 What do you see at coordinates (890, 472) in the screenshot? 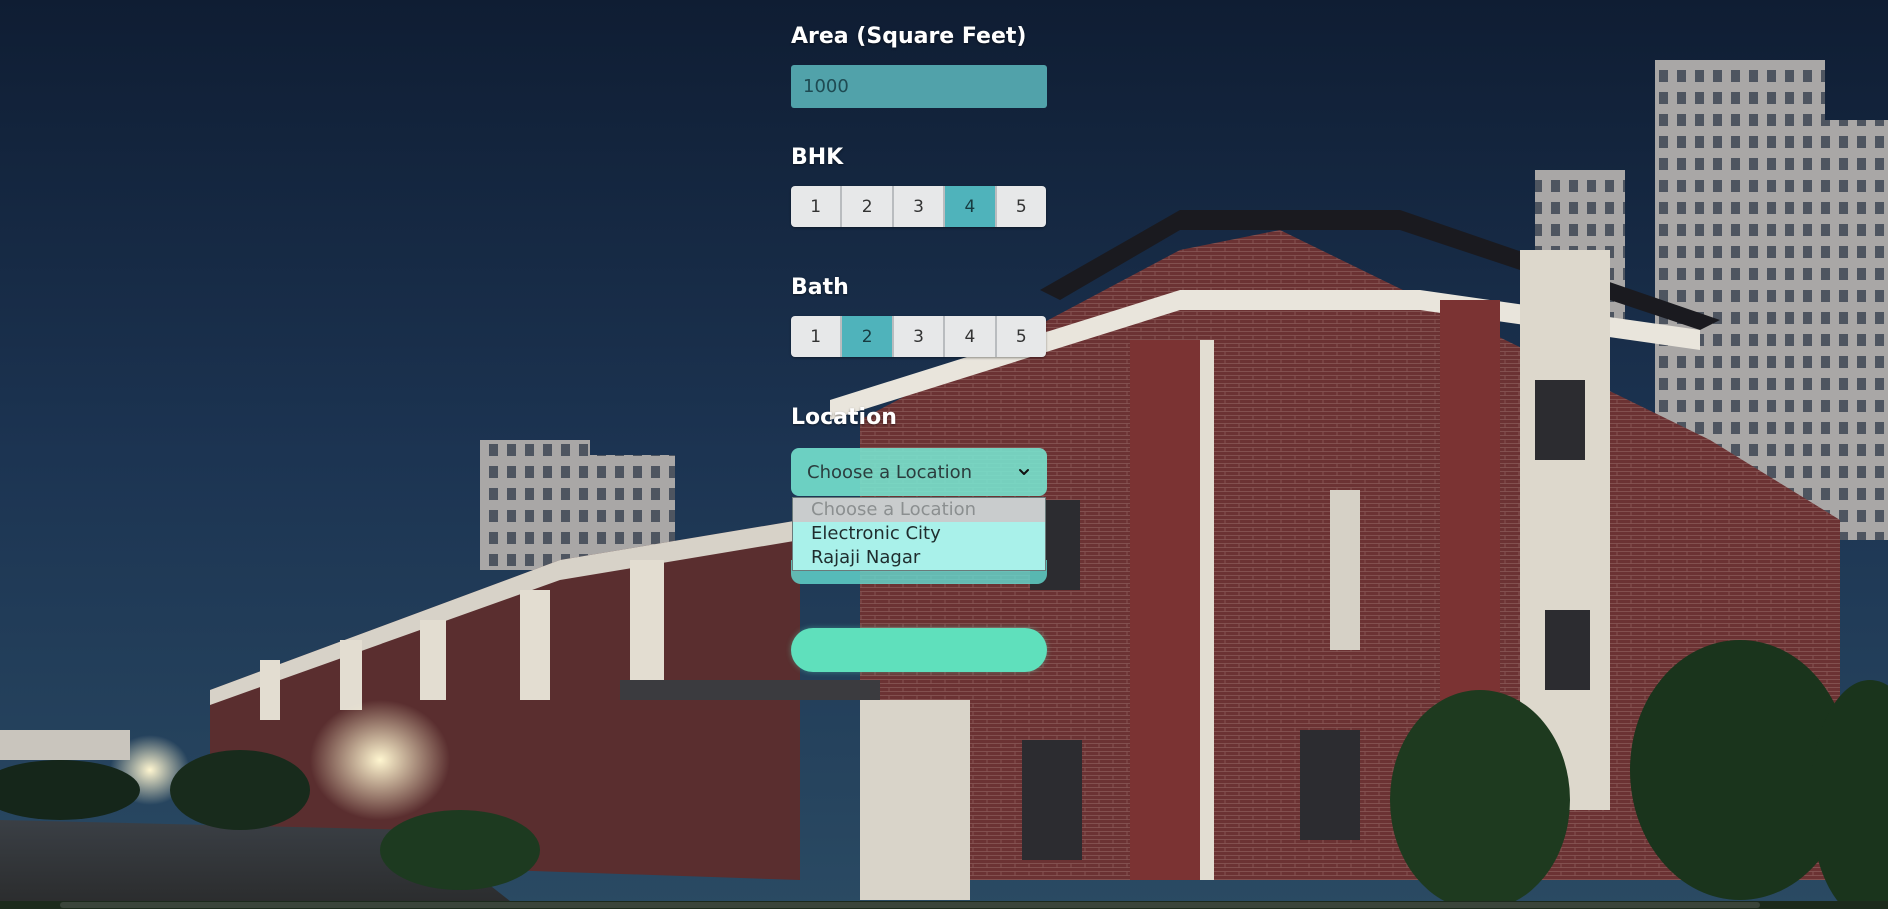
I see `location-select-value: Choose a Location` at bounding box center [890, 472].